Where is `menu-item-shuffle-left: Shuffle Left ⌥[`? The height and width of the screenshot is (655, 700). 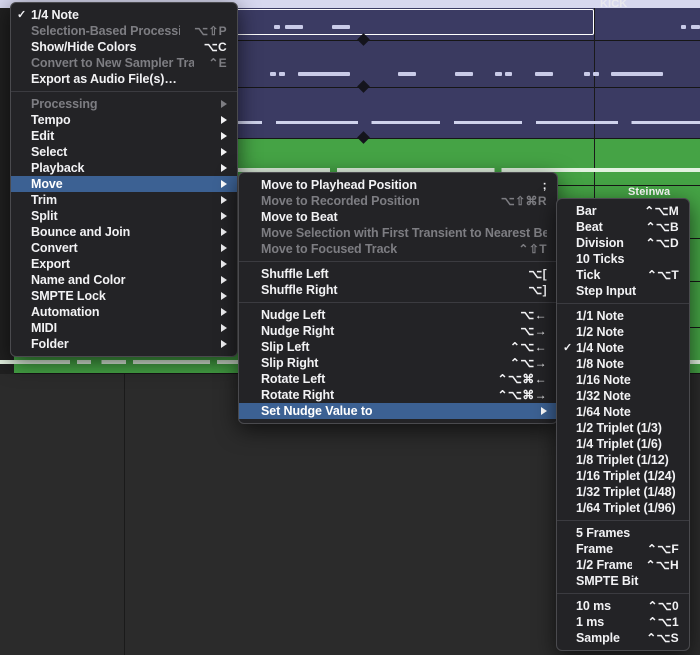 menu-item-shuffle-left: Shuffle Left ⌥[ is located at coordinates (398, 274).